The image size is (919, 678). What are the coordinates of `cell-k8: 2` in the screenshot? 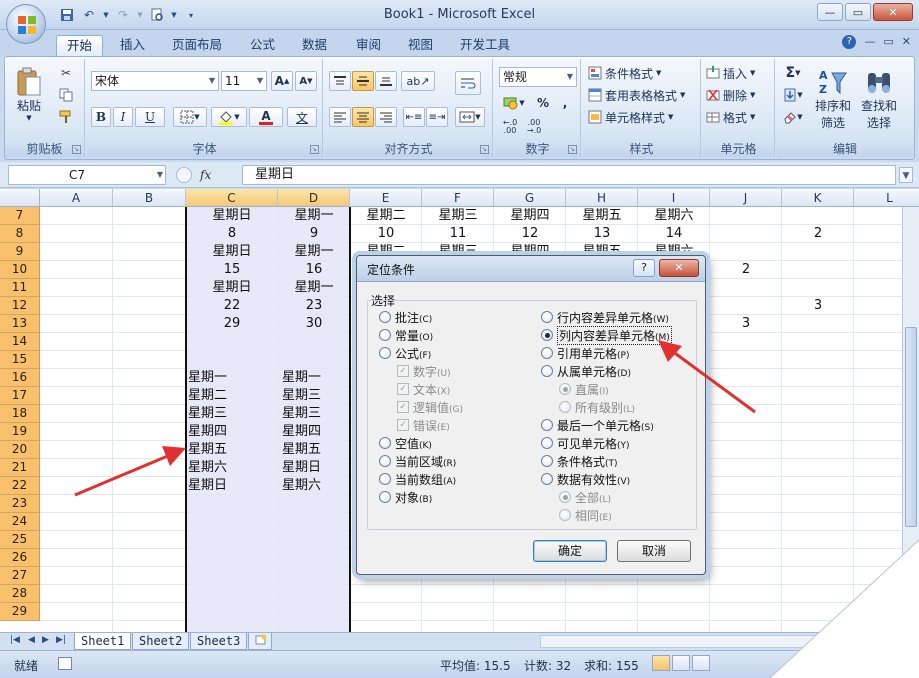 It's located at (818, 234).